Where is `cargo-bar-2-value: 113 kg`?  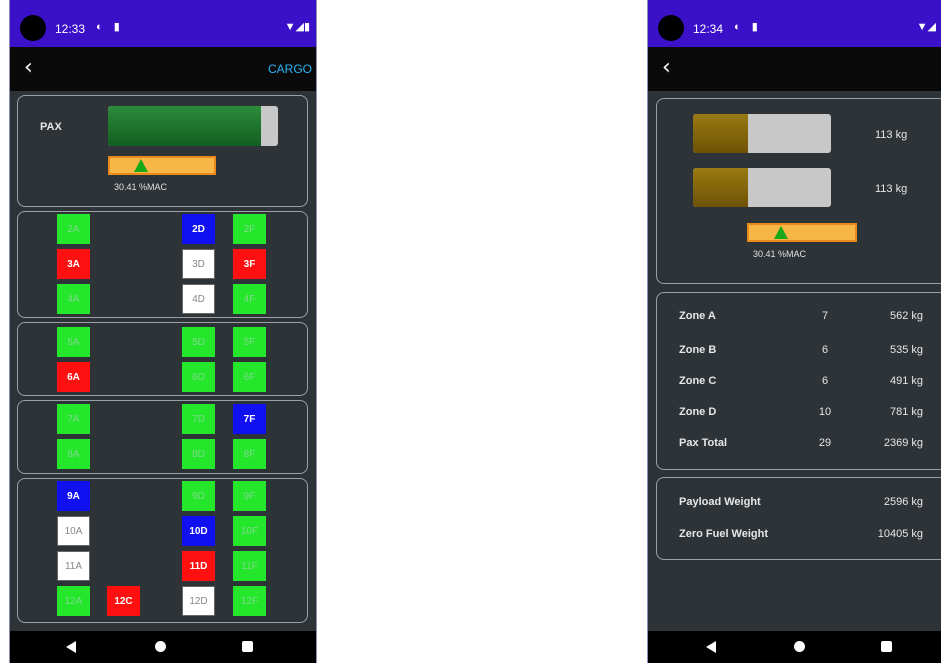 cargo-bar-2-value: 113 kg is located at coordinates (891, 189).